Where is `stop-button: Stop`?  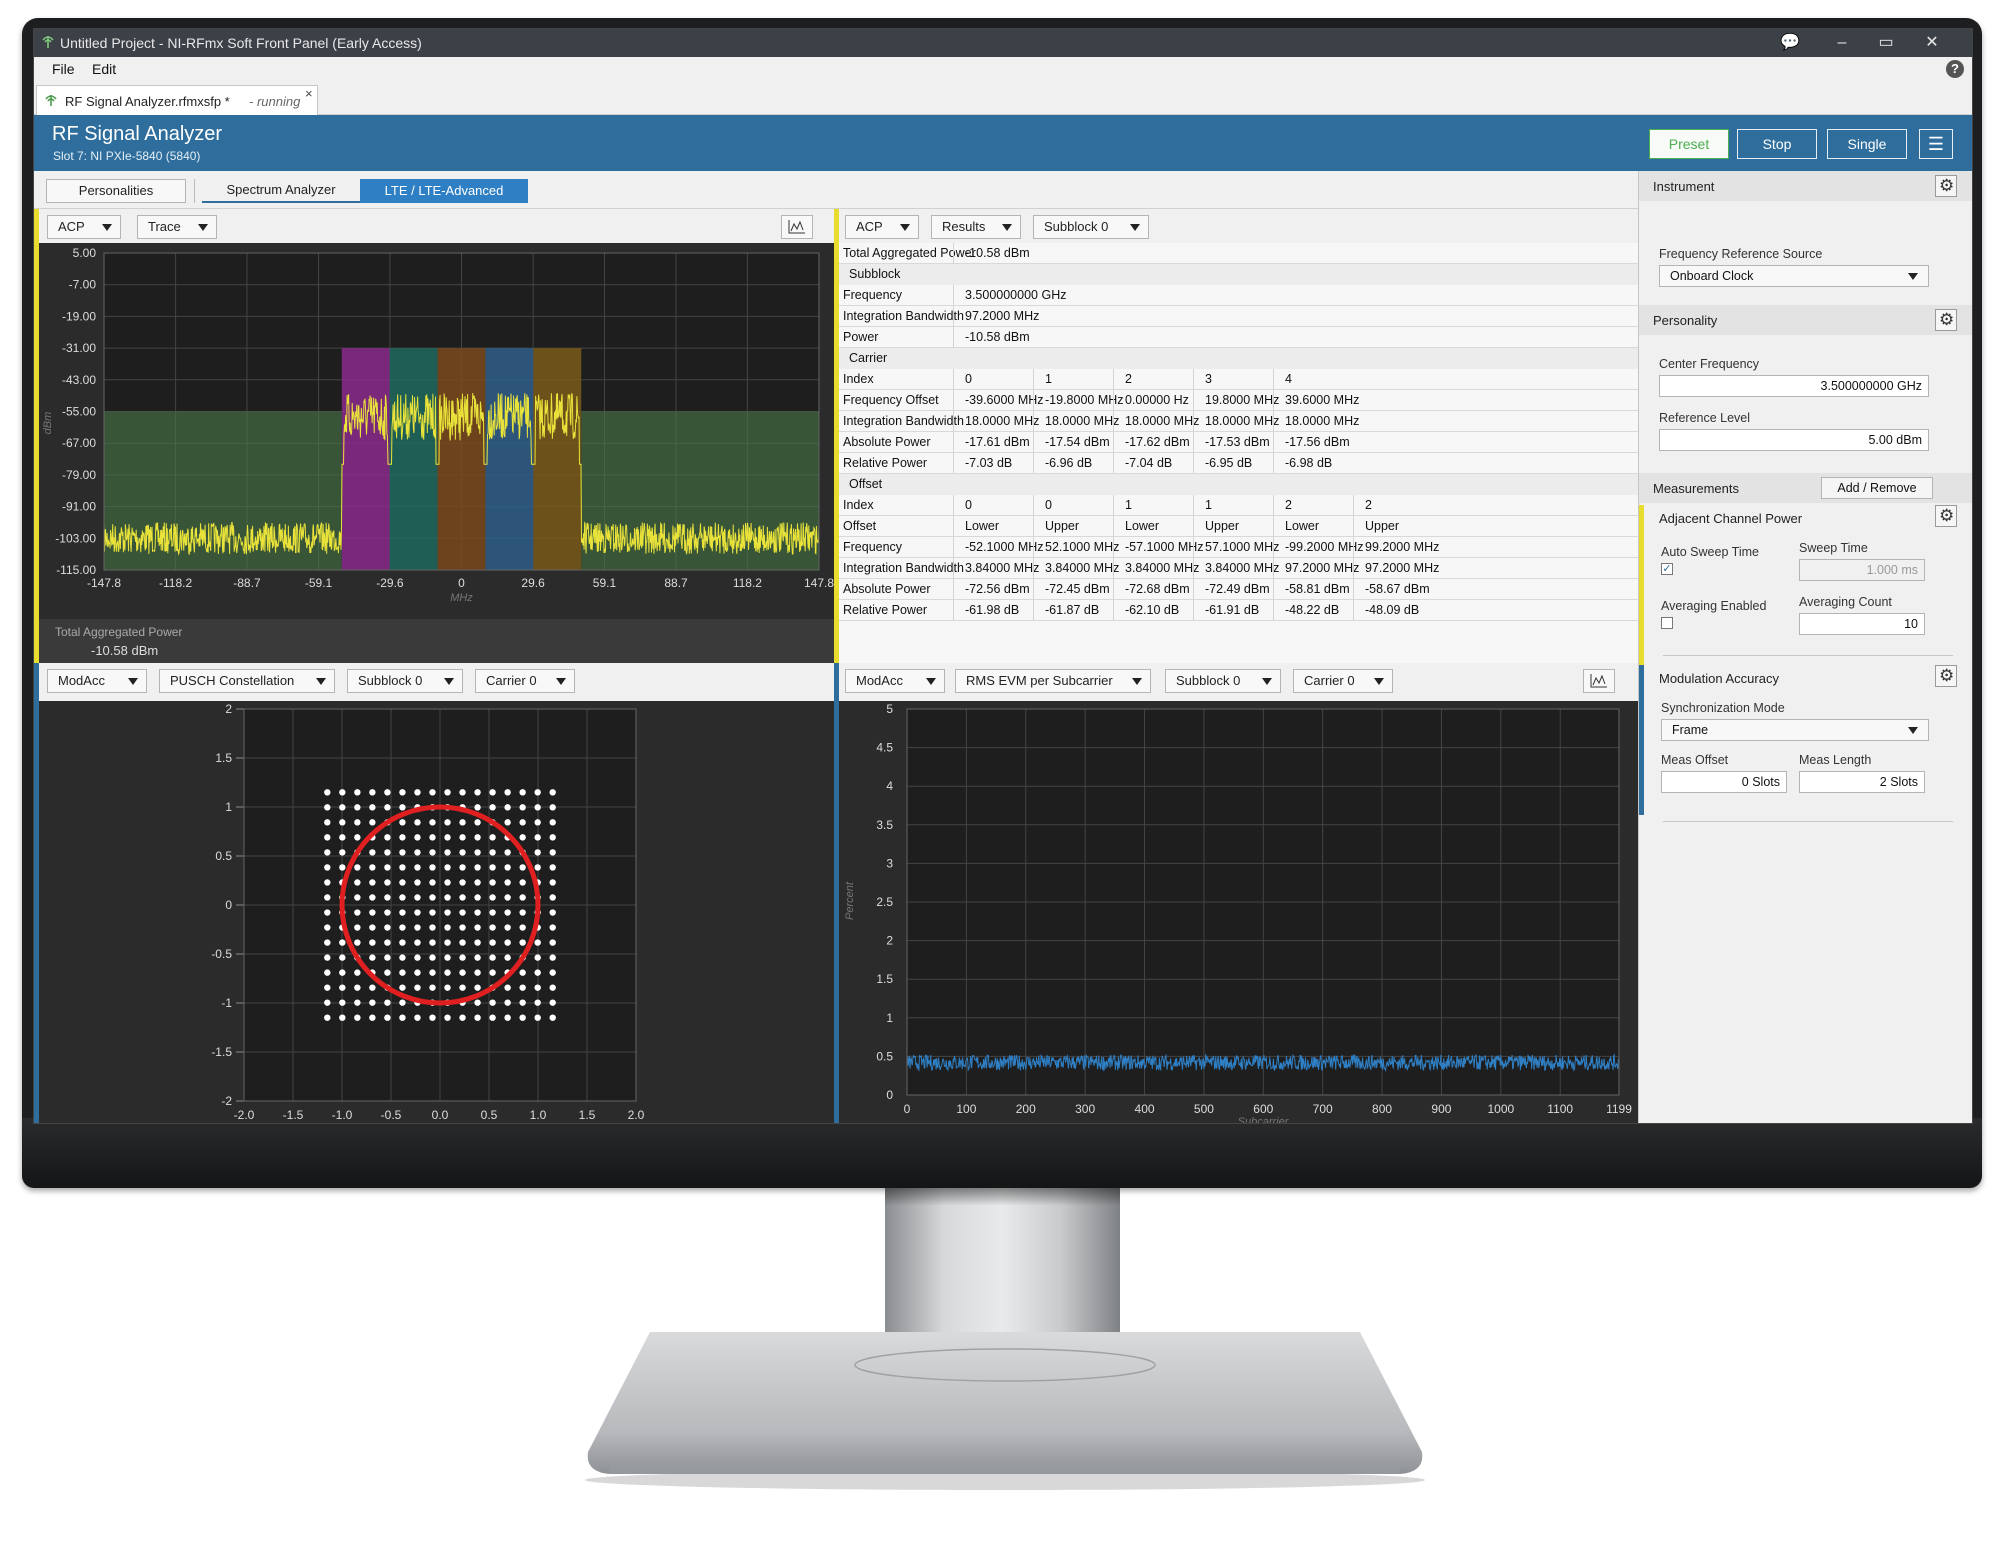 stop-button: Stop is located at coordinates (1777, 144).